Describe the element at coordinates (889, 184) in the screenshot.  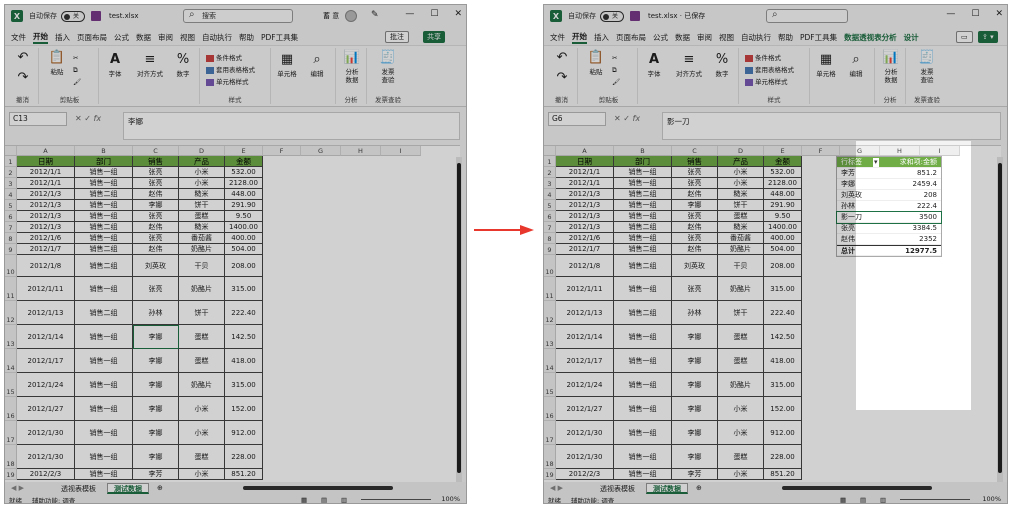
I see `pivot-row: 李娜 2459.4` at that location.